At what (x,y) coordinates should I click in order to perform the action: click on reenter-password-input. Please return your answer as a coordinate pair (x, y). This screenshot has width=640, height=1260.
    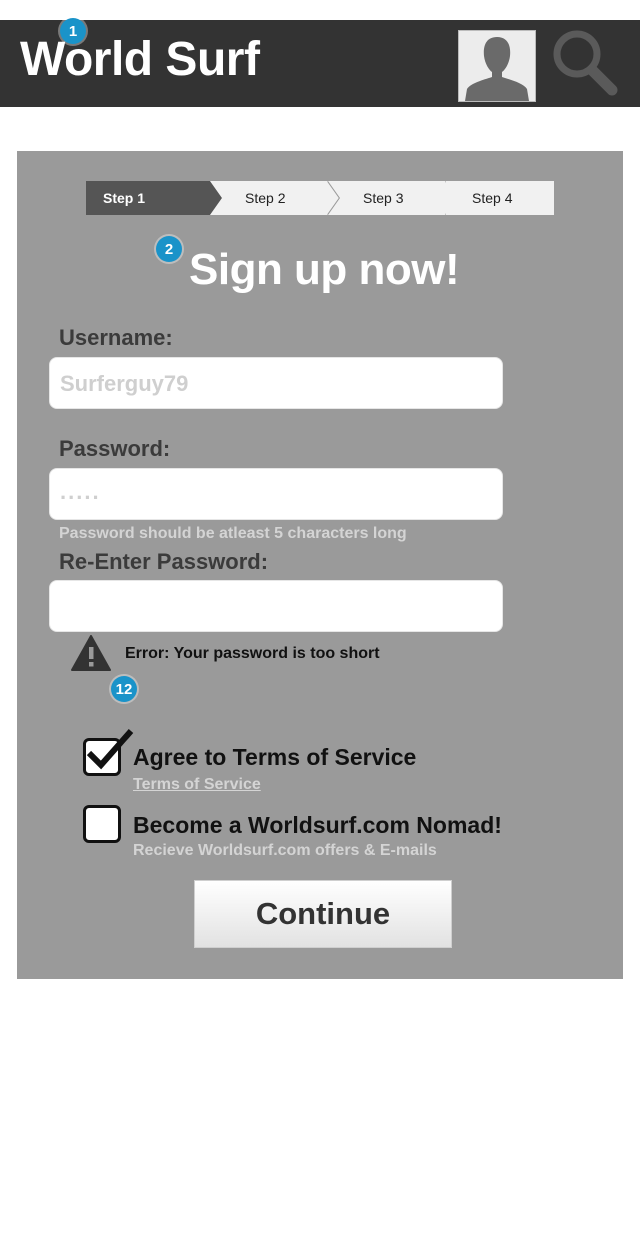
    Looking at the image, I should click on (276, 606).